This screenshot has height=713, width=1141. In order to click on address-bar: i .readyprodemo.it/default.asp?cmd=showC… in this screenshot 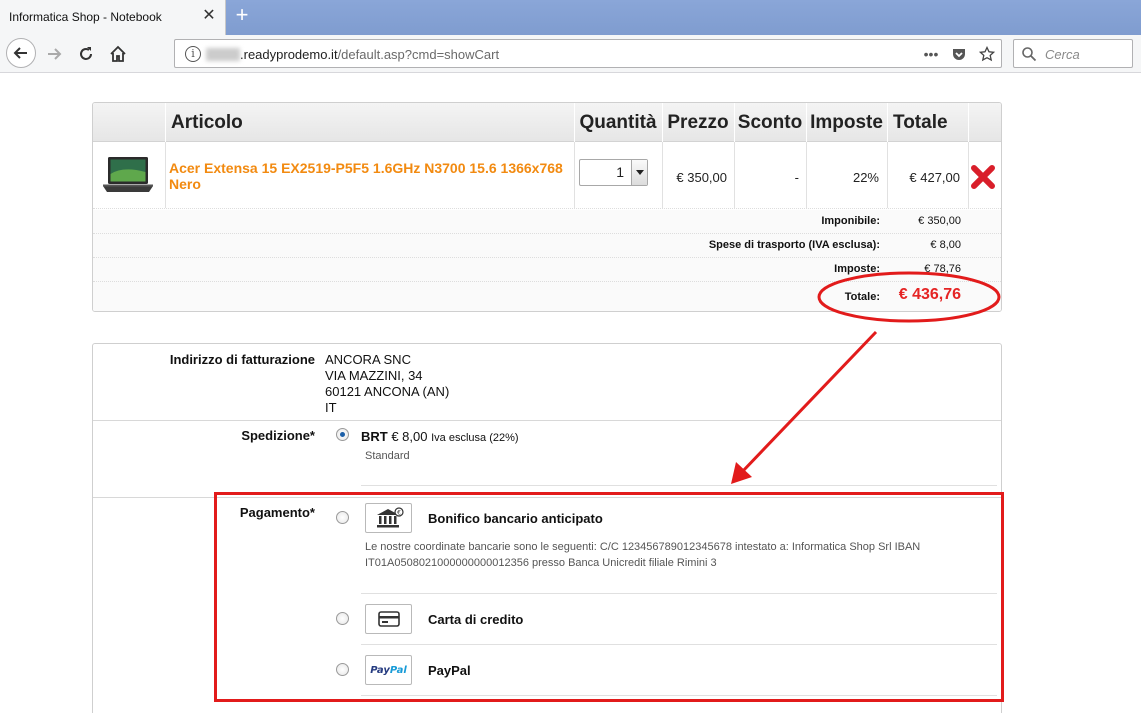, I will do `click(588, 53)`.